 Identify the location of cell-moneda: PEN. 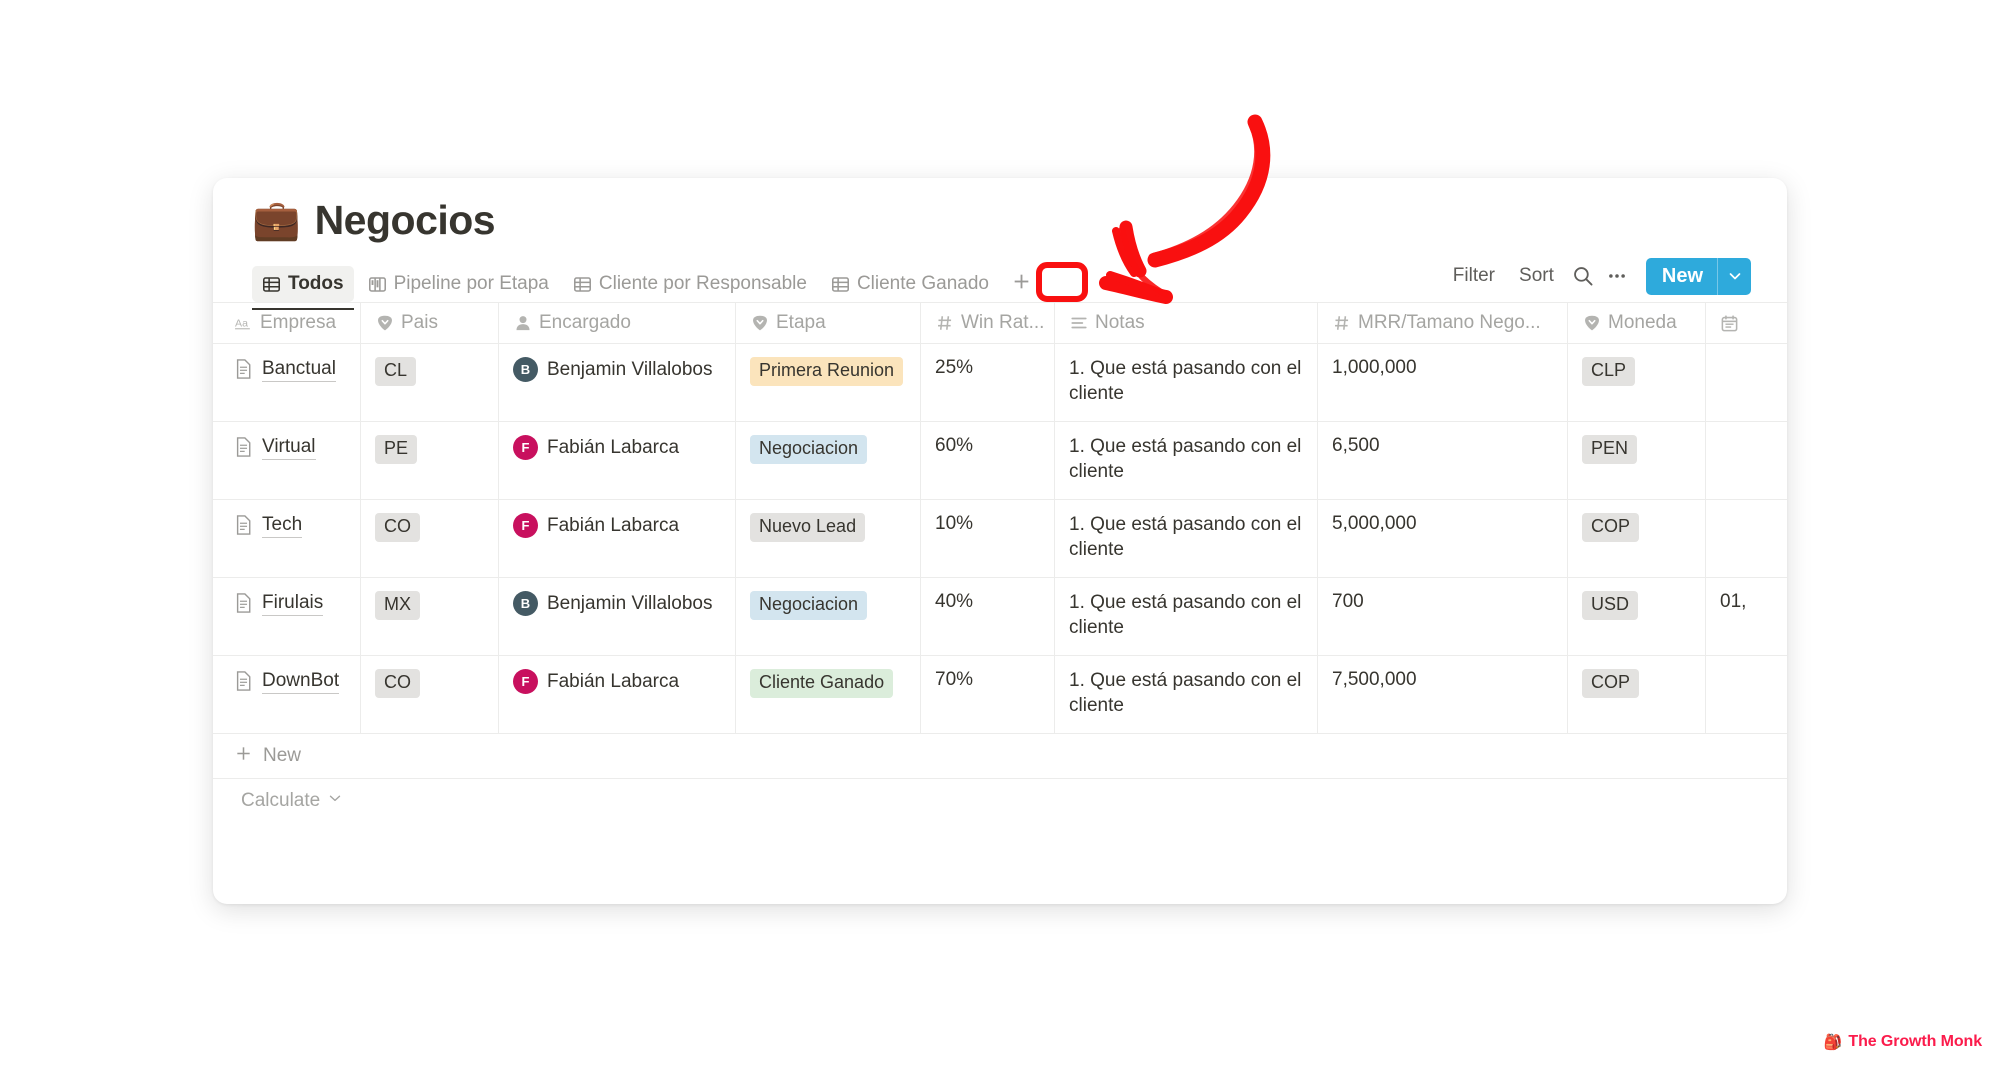
(1637, 460).